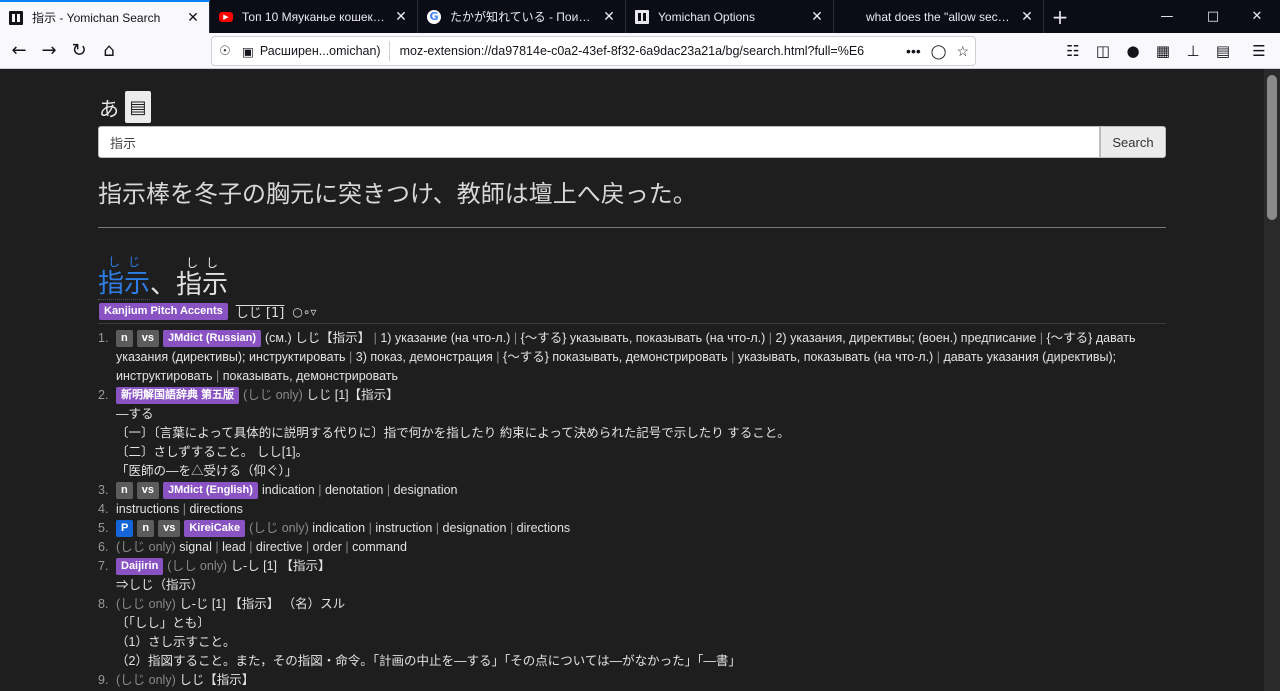  Describe the element at coordinates (522, 16) in the screenshot. I see `tab: G たかが知れている - Поиск в Google ✕` at that location.